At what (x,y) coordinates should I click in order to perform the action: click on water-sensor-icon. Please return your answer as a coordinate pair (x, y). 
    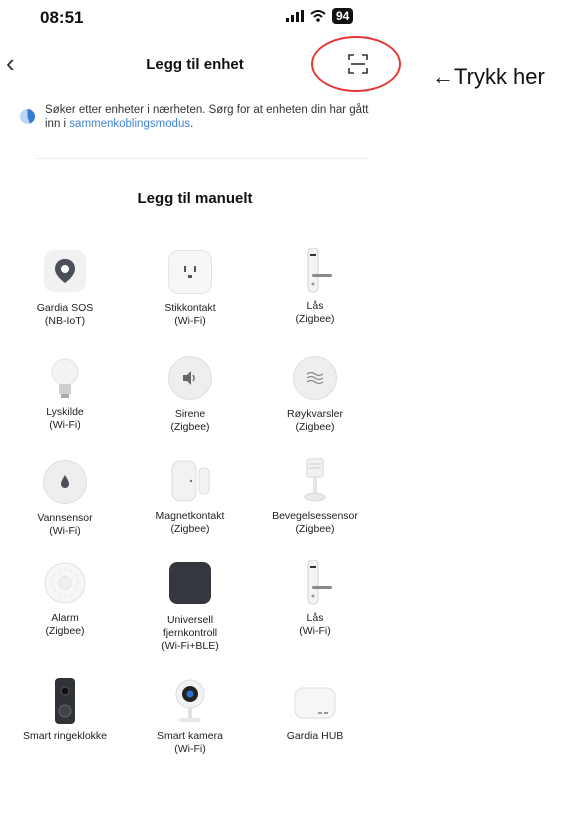
    Looking at the image, I should click on (65, 483).